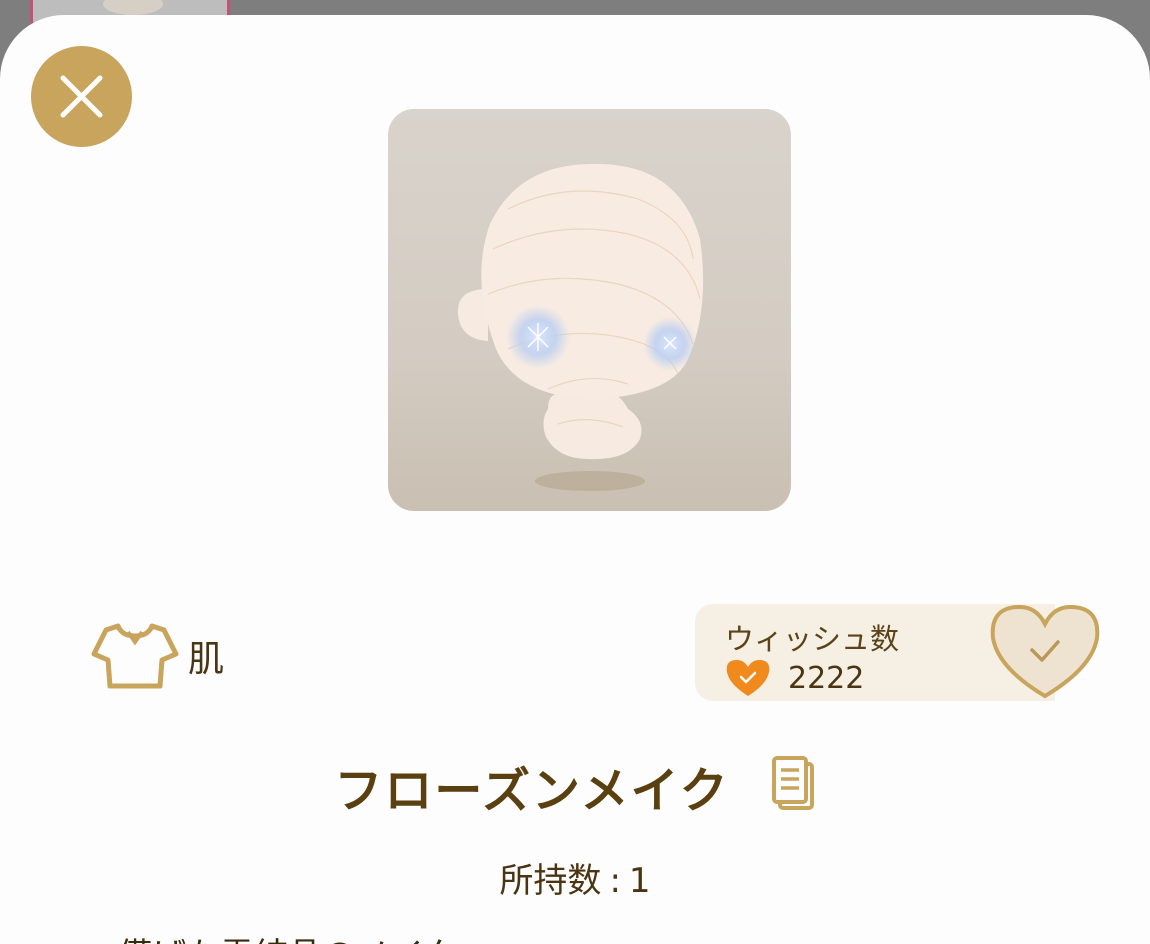 The width and height of the screenshot is (1150, 944). I want to click on copy-document-icon, so click(792, 783).